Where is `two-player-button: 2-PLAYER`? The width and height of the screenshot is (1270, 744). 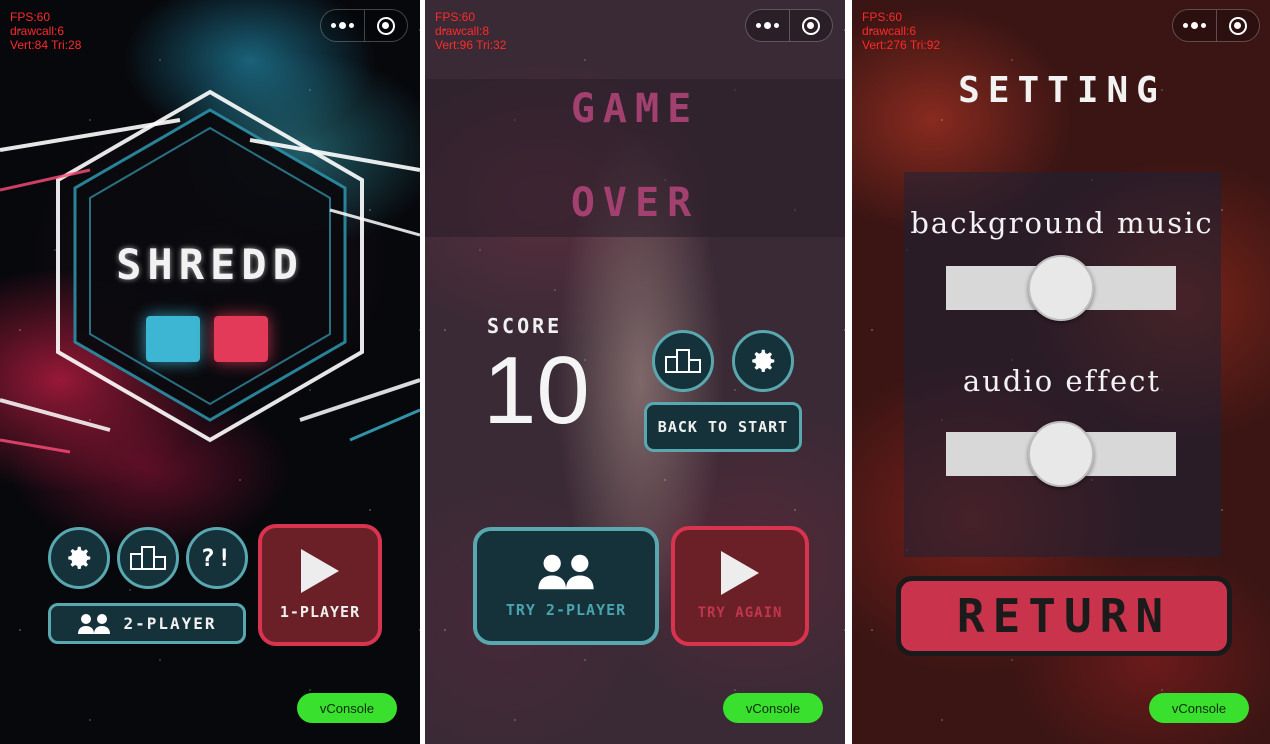 two-player-button: 2-PLAYER is located at coordinates (147, 623).